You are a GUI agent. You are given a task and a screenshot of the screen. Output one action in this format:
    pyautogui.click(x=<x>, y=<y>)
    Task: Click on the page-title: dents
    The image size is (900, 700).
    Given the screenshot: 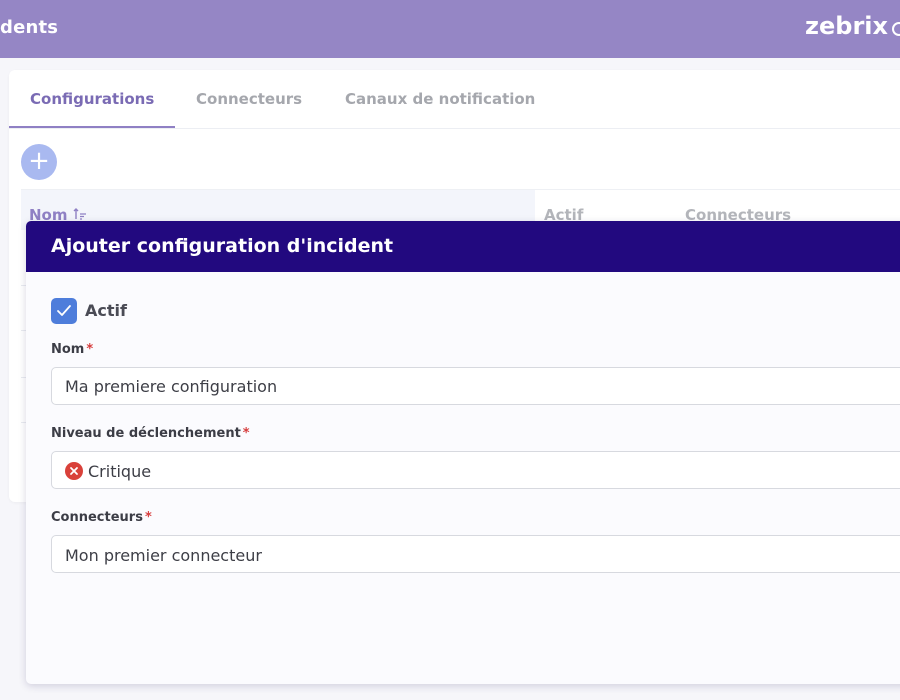 What is the action you would take?
    pyautogui.click(x=29, y=27)
    